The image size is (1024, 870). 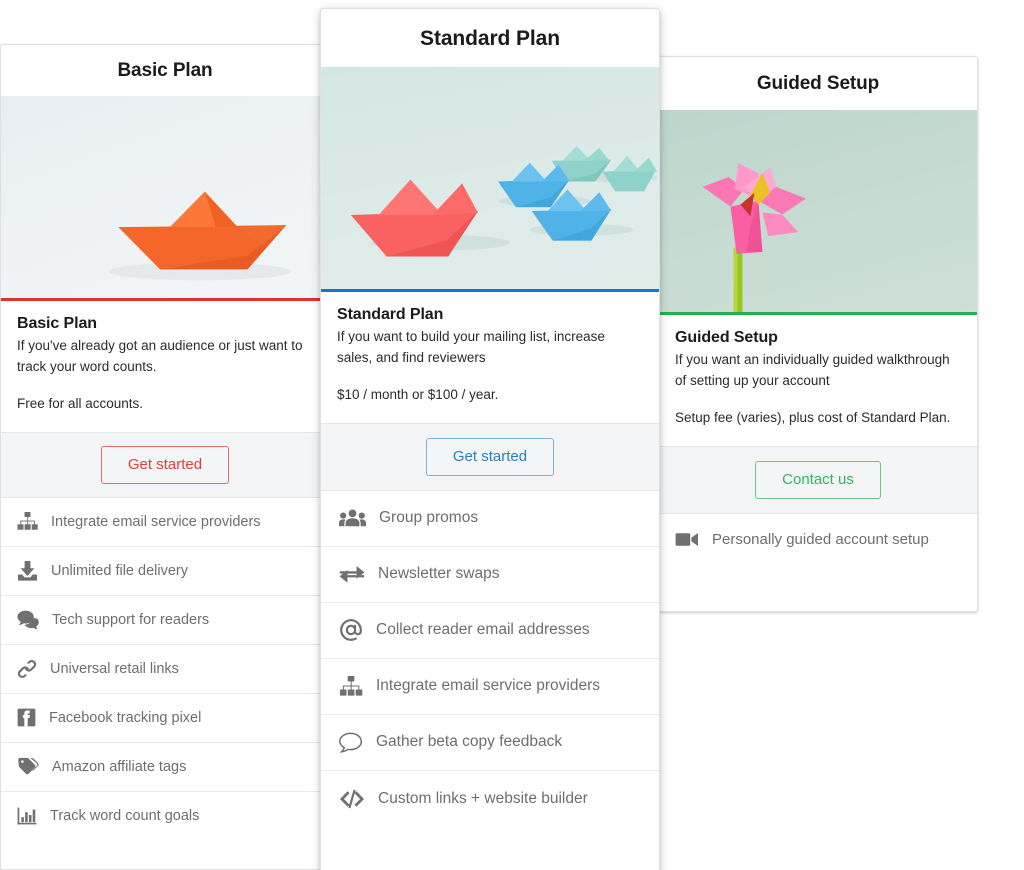 I want to click on feature-label: Collect reader email addresses, so click(x=483, y=630).